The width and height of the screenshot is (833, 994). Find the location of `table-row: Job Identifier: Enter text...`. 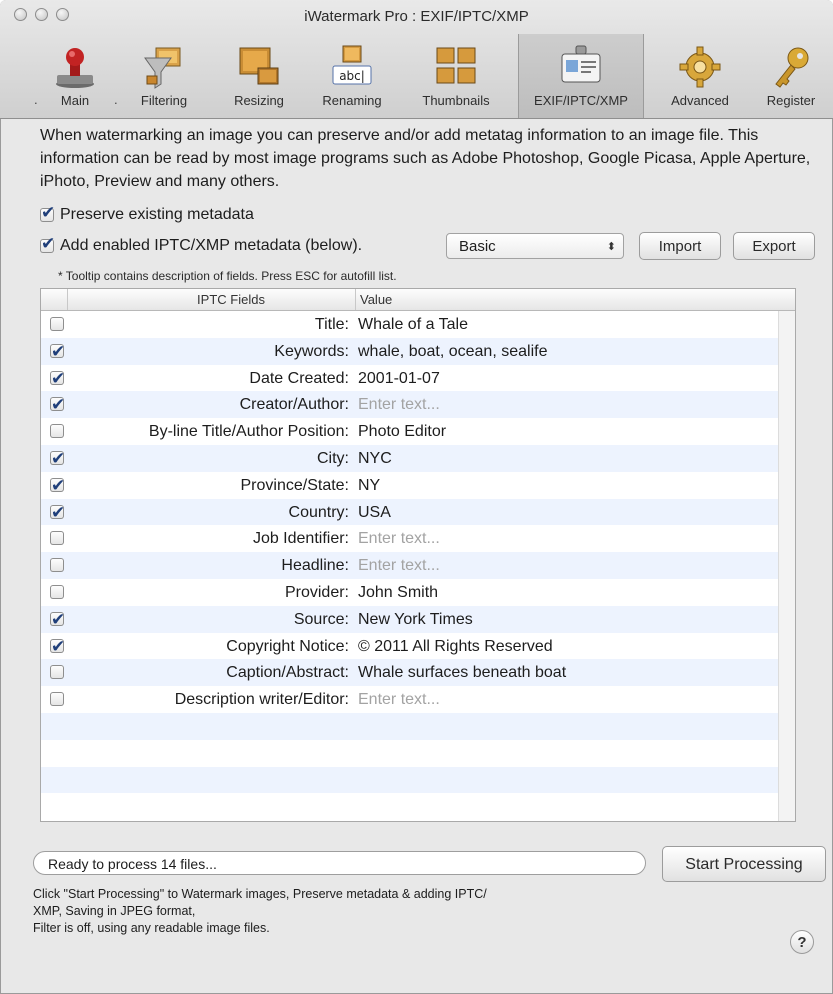

table-row: Job Identifier: Enter text... is located at coordinates (418, 538).